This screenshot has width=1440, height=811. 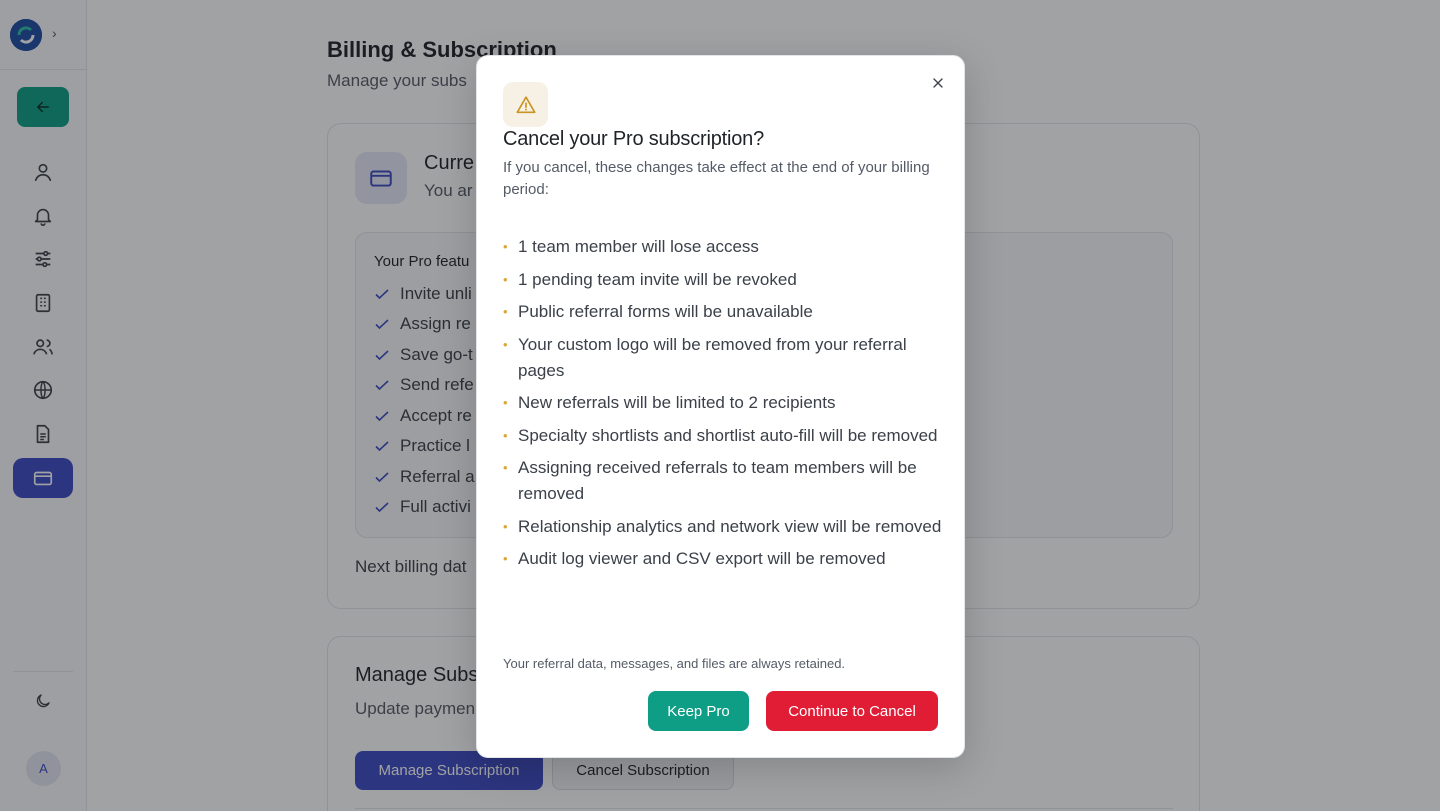 I want to click on dialog-title: Cancel your Pro subscription?, so click(x=633, y=139).